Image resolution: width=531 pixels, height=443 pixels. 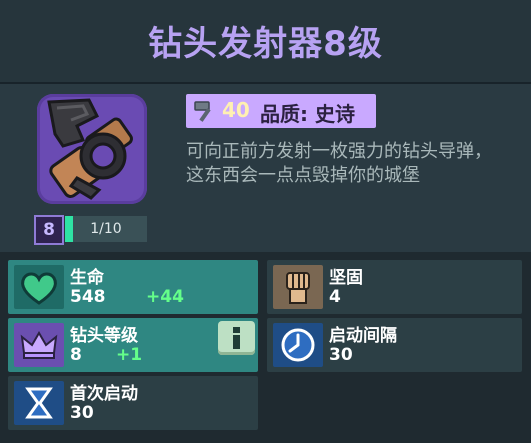 I want to click on stat-durability: 坚固 4, so click(x=394, y=287).